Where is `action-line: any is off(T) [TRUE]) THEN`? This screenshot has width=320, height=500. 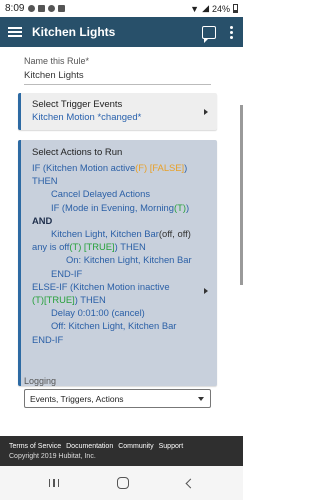
action-line: any is off(T) [TRUE]) THEN is located at coordinates (89, 247).